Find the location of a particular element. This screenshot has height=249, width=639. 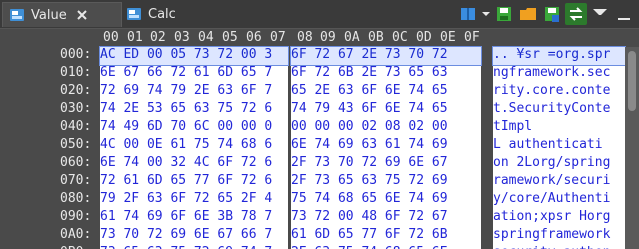

ascii-row: tImpl is located at coordinates (536, 128).